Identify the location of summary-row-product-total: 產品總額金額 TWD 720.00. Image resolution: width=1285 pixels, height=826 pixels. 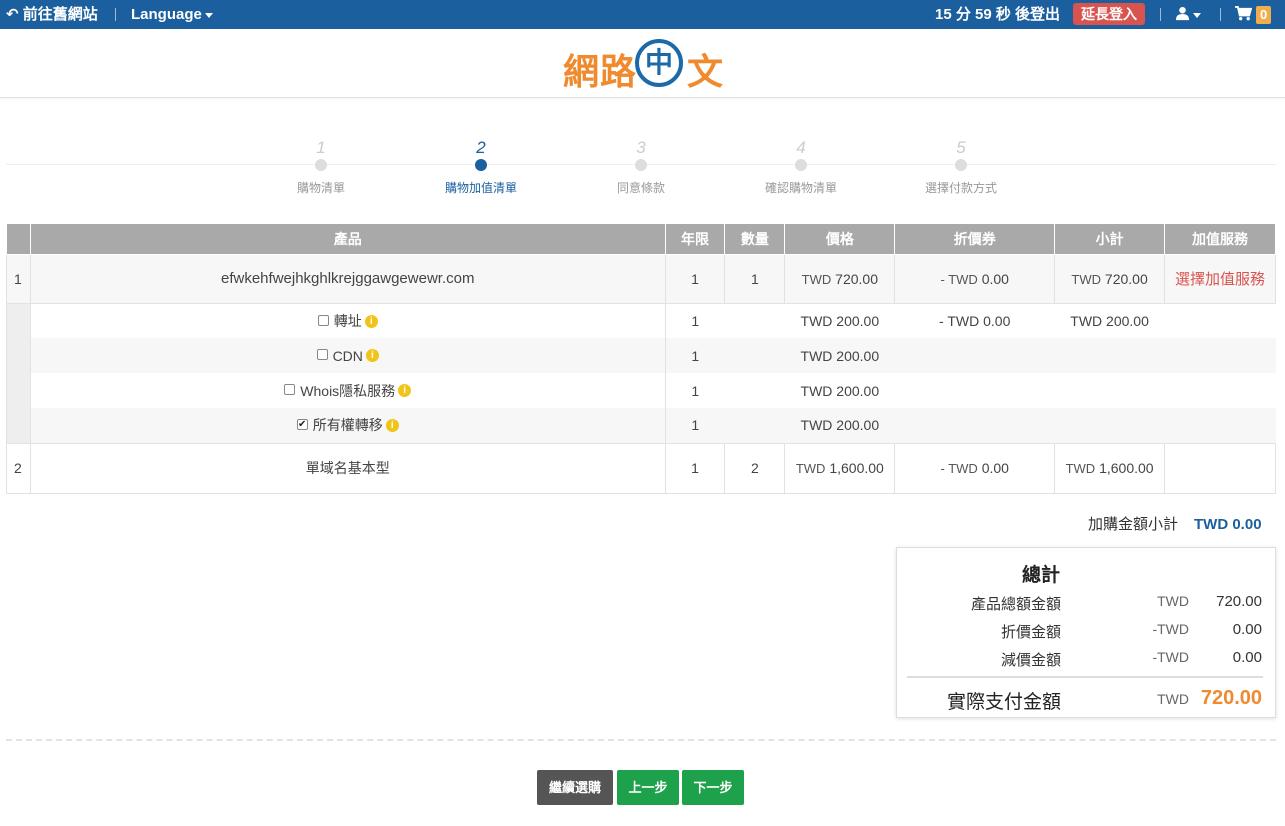
(1087, 603).